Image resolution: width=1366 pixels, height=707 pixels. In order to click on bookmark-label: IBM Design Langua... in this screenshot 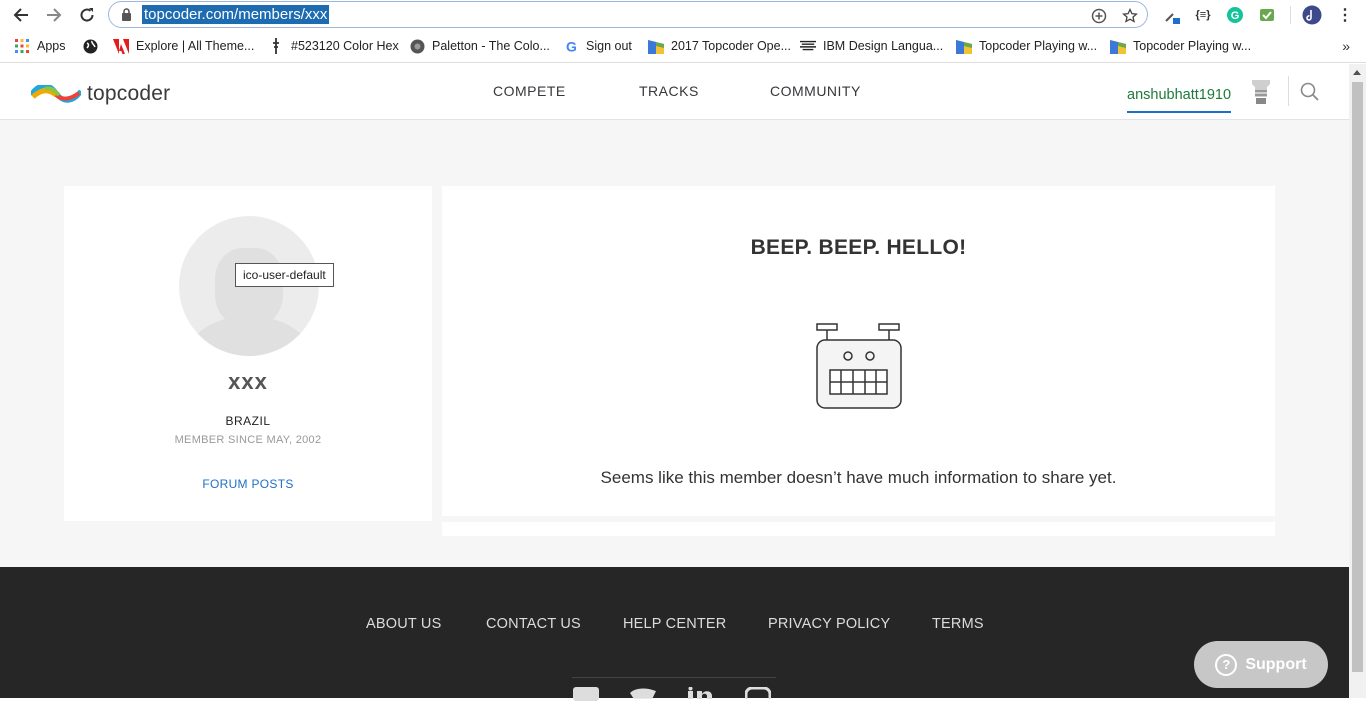, I will do `click(883, 46)`.